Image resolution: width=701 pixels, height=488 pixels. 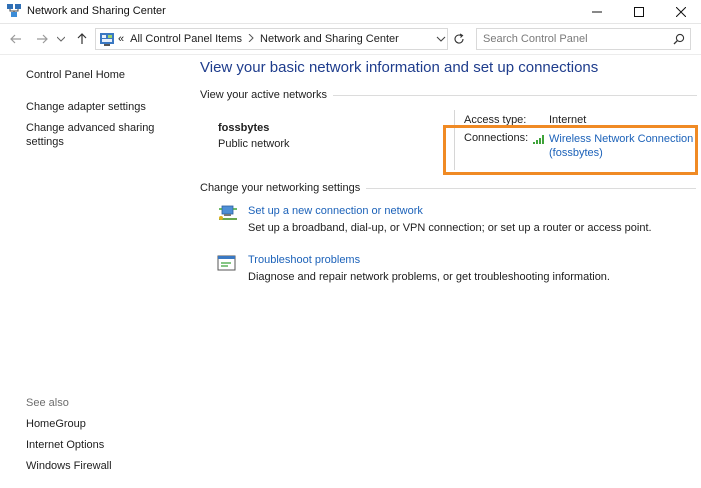 What do you see at coordinates (228, 212) in the screenshot?
I see `new-connection-icon` at bounding box center [228, 212].